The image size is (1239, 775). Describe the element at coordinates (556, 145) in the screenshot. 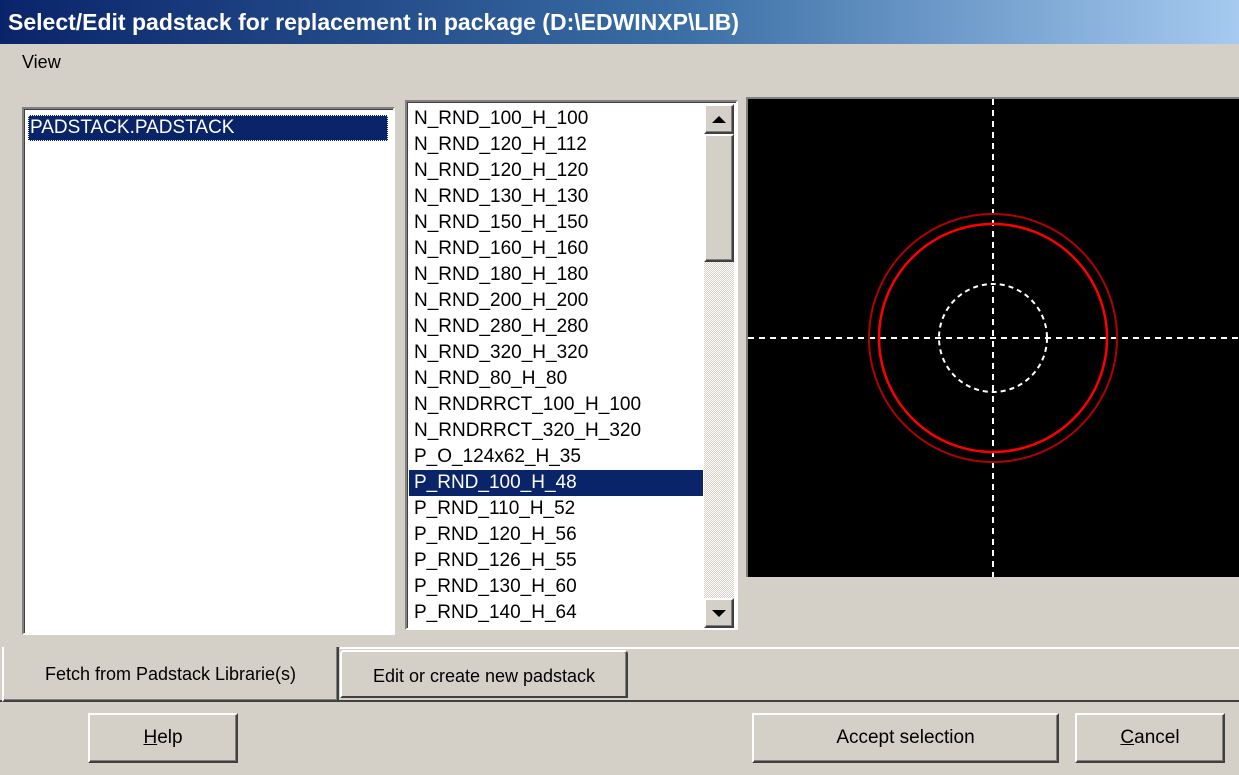

I see `padstack-list-item: N_RND_120_H_112` at that location.